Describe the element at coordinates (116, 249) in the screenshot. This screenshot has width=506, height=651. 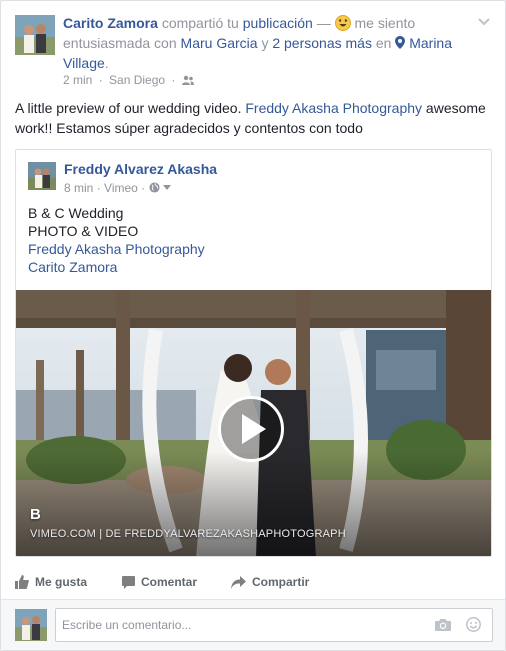
I see `shared-link: Freddy Akasha Photography` at that location.